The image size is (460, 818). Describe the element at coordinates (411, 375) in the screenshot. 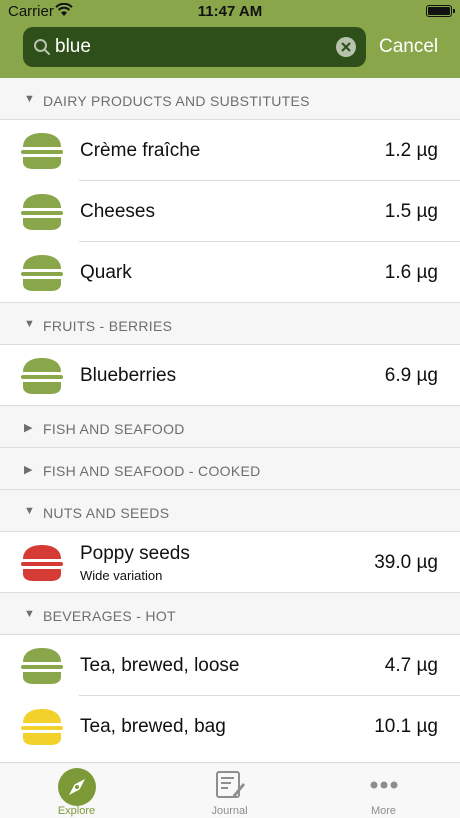

I see `item-value: 6.9 µg` at that location.